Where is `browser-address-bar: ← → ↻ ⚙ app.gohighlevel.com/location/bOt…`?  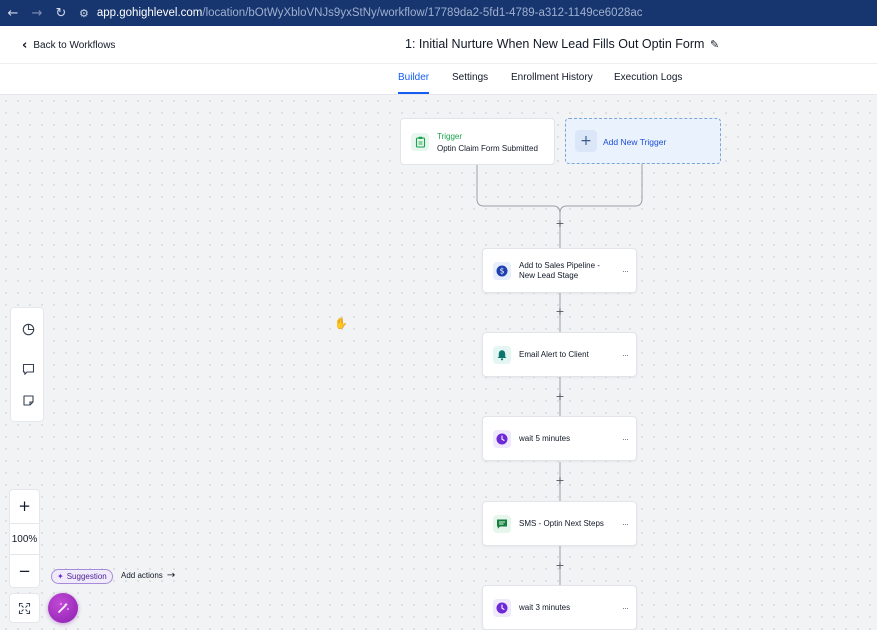 browser-address-bar: ← → ↻ ⚙ app.gohighlevel.com/location/bOt… is located at coordinates (438, 13).